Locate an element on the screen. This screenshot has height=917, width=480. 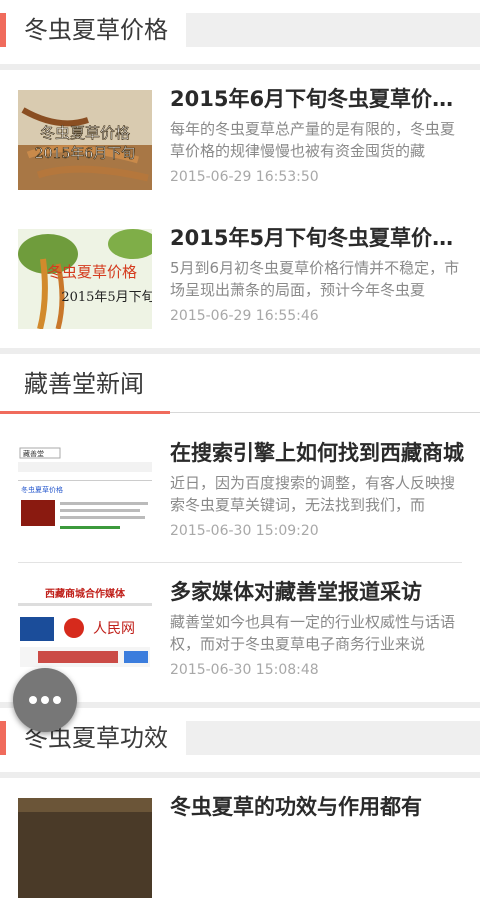
article-summary: 每年的冬虫夏草总产量的是有限的，冬虫夏草价格的规律慢慢也被有资金囤货的藏 is located at coordinates (313, 140).